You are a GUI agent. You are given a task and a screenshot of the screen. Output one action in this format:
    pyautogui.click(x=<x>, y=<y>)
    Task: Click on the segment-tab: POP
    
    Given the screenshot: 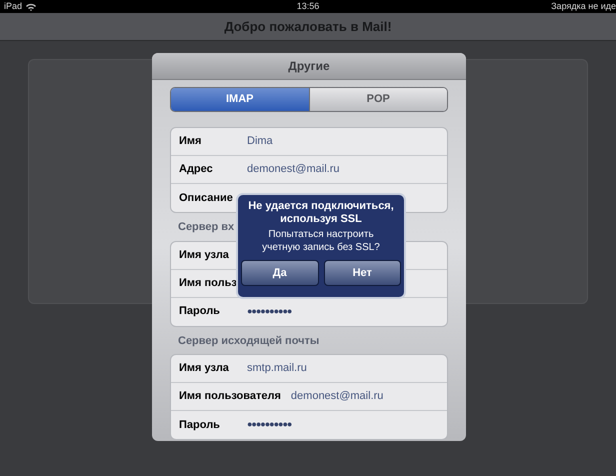 What is the action you would take?
    pyautogui.click(x=377, y=99)
    